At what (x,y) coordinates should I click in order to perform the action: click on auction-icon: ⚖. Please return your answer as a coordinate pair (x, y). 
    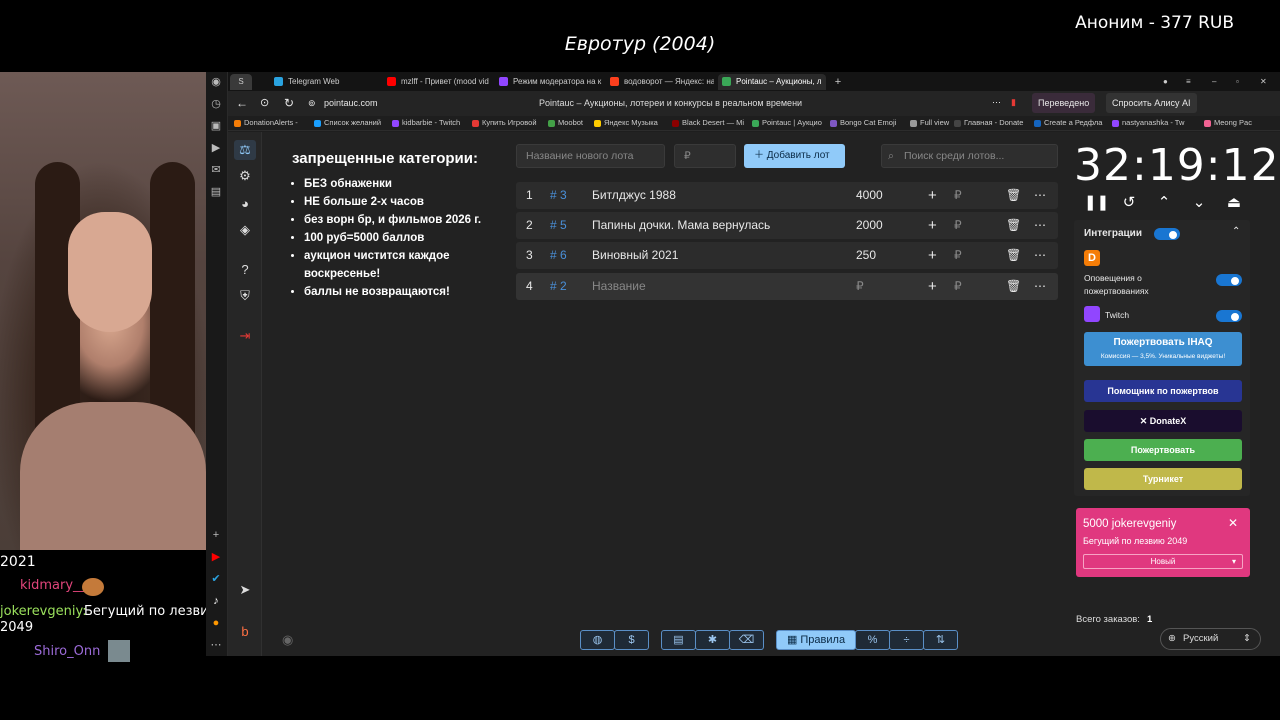
    Looking at the image, I should click on (245, 150).